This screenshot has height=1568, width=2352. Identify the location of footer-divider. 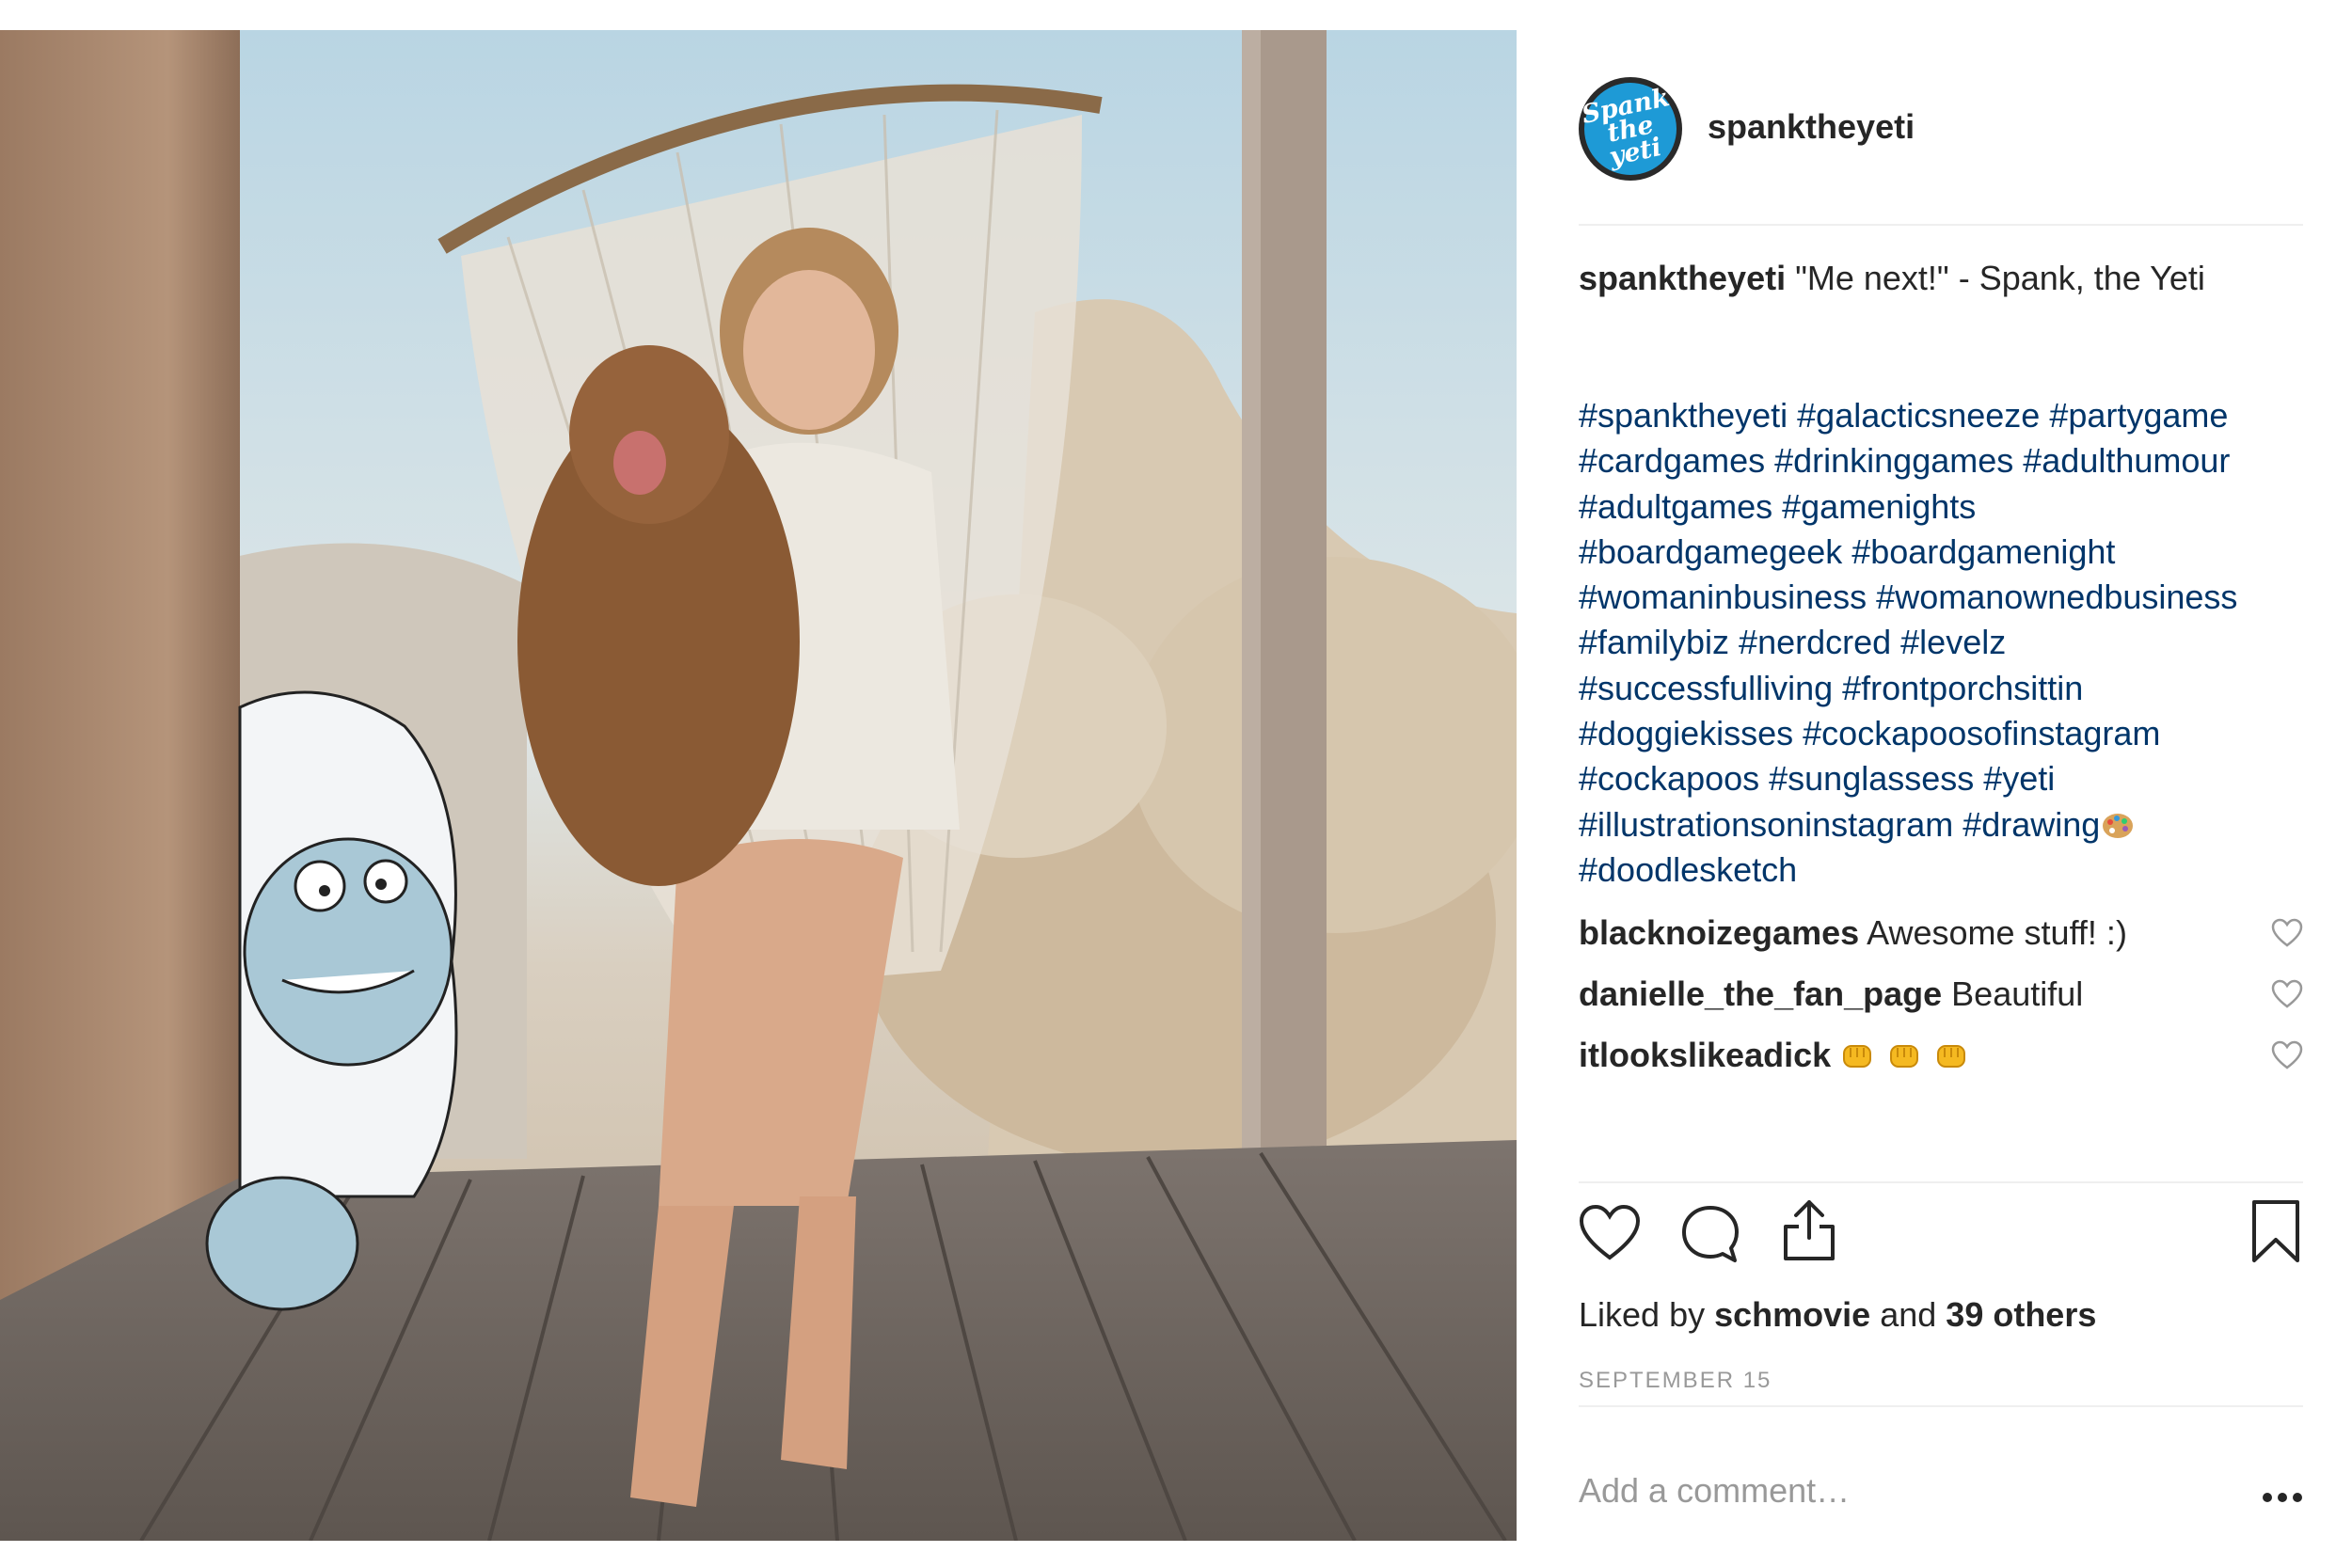
(1941, 1406).